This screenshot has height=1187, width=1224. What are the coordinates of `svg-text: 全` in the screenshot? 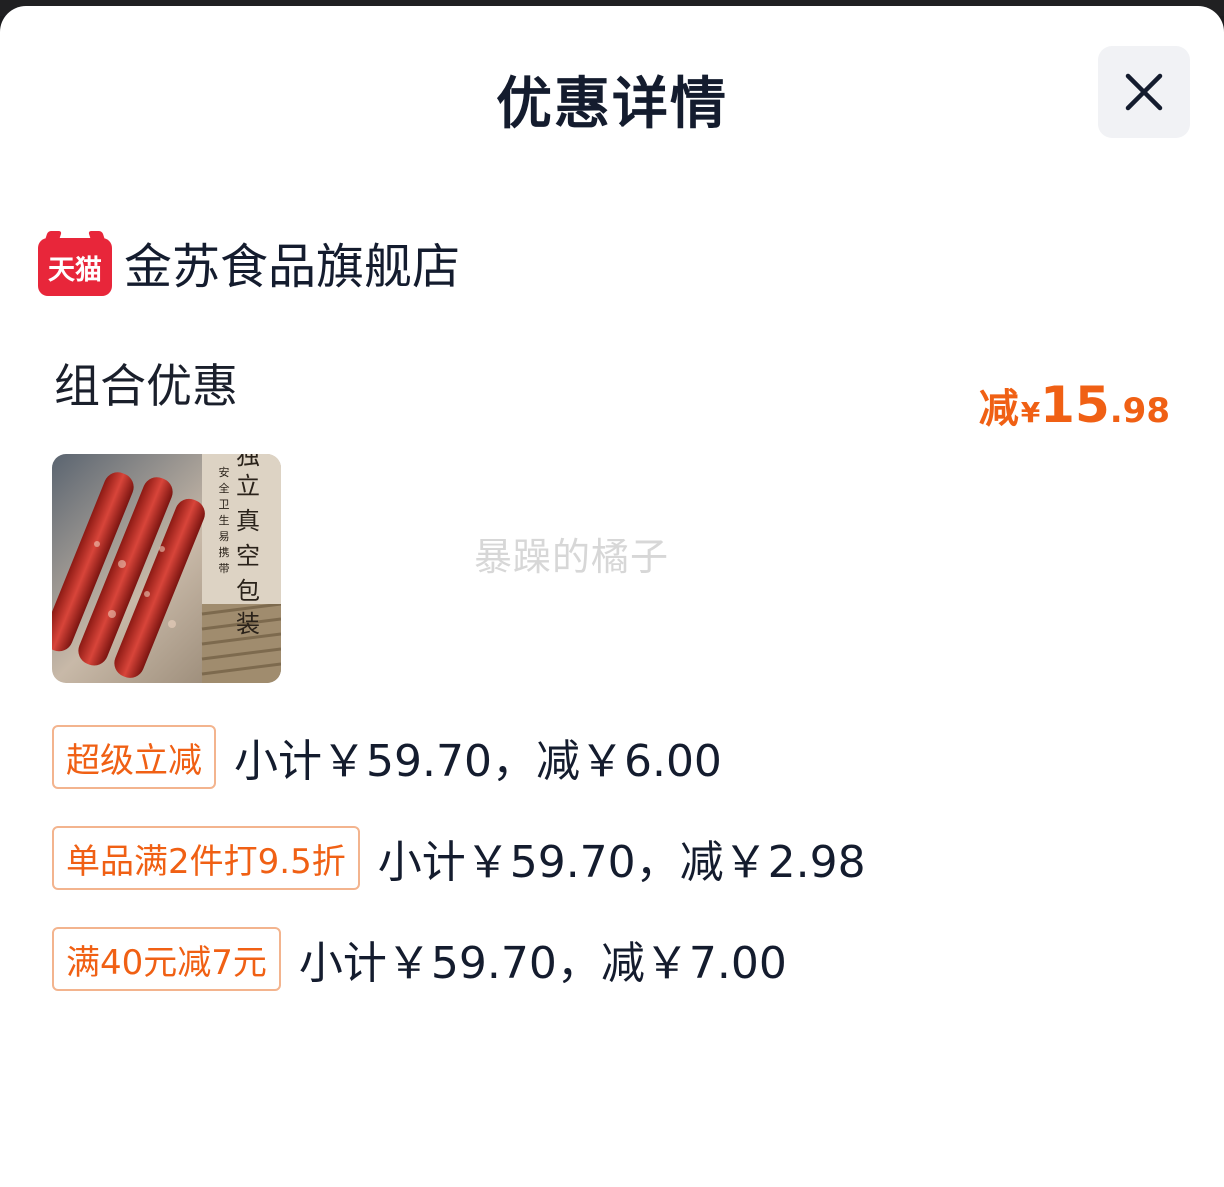 It's located at (224, 488).